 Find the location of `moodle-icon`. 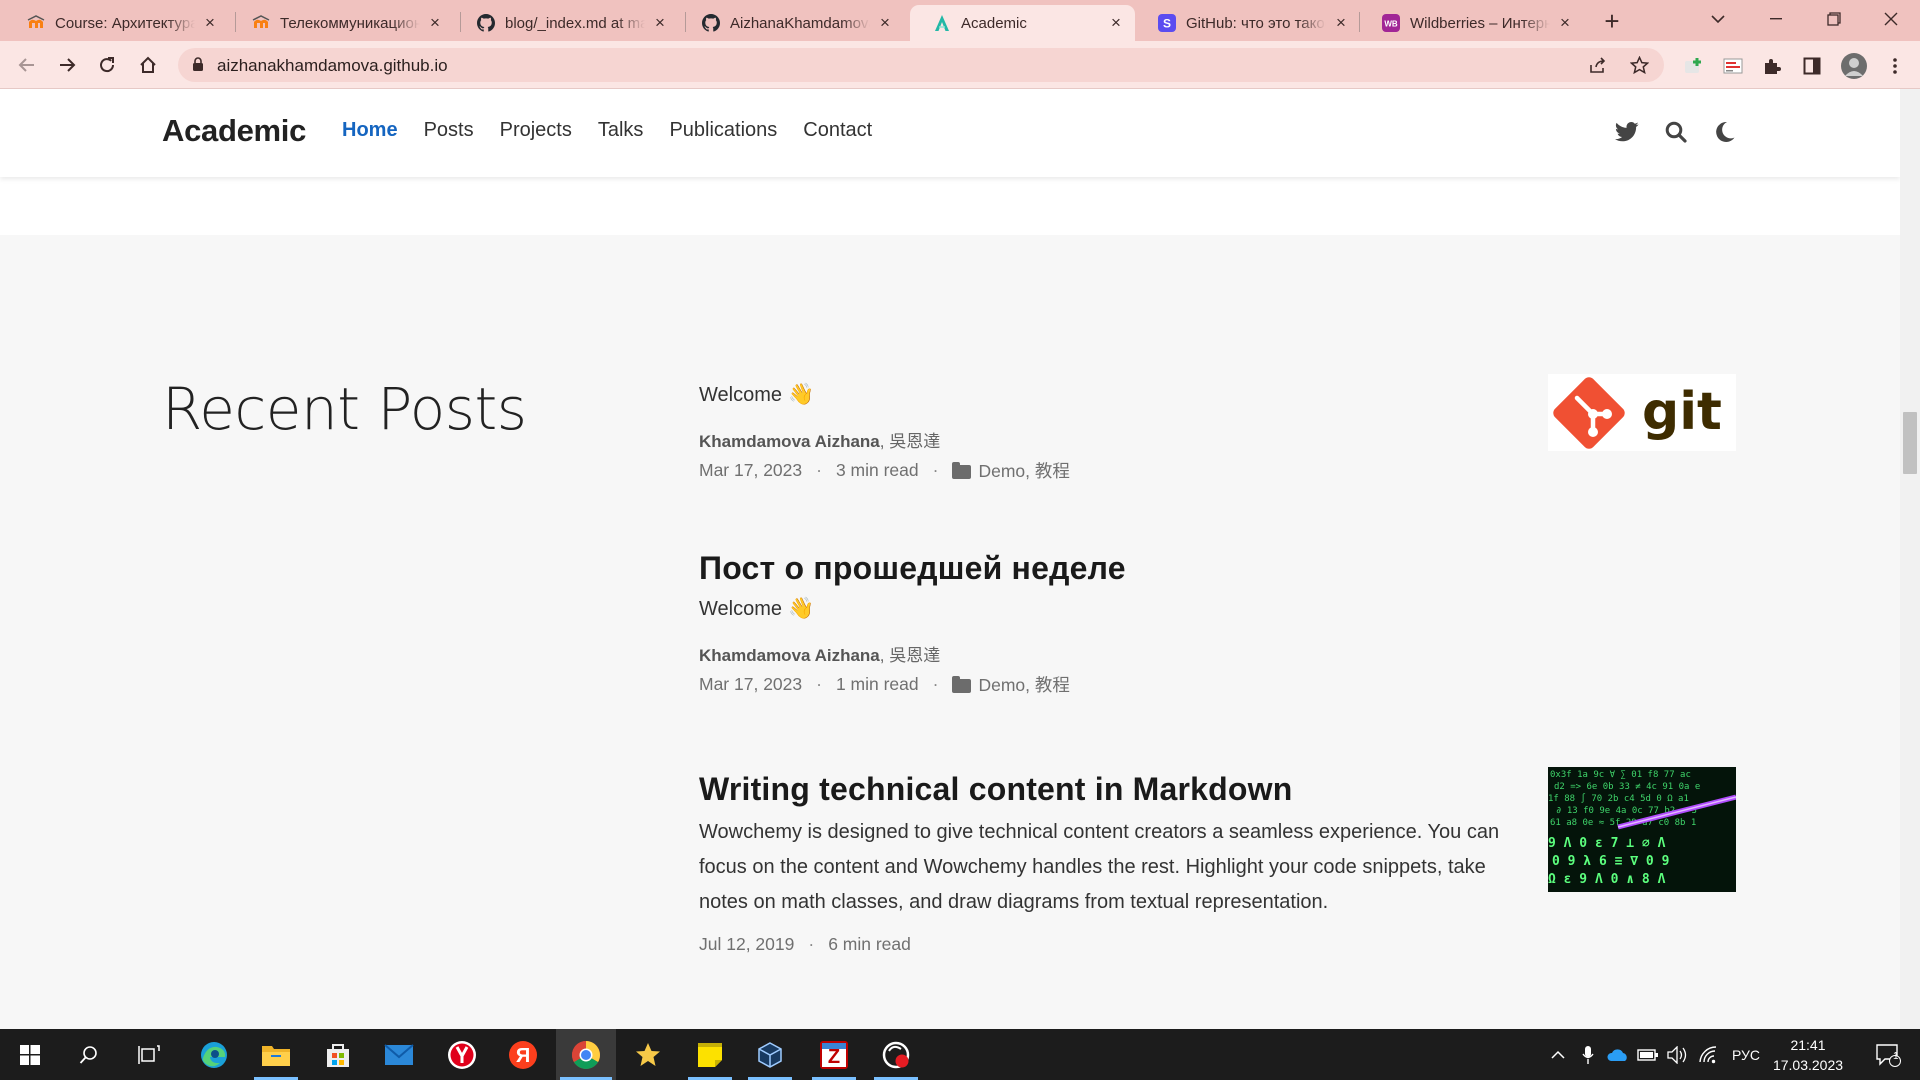

moodle-icon is located at coordinates (261, 23).